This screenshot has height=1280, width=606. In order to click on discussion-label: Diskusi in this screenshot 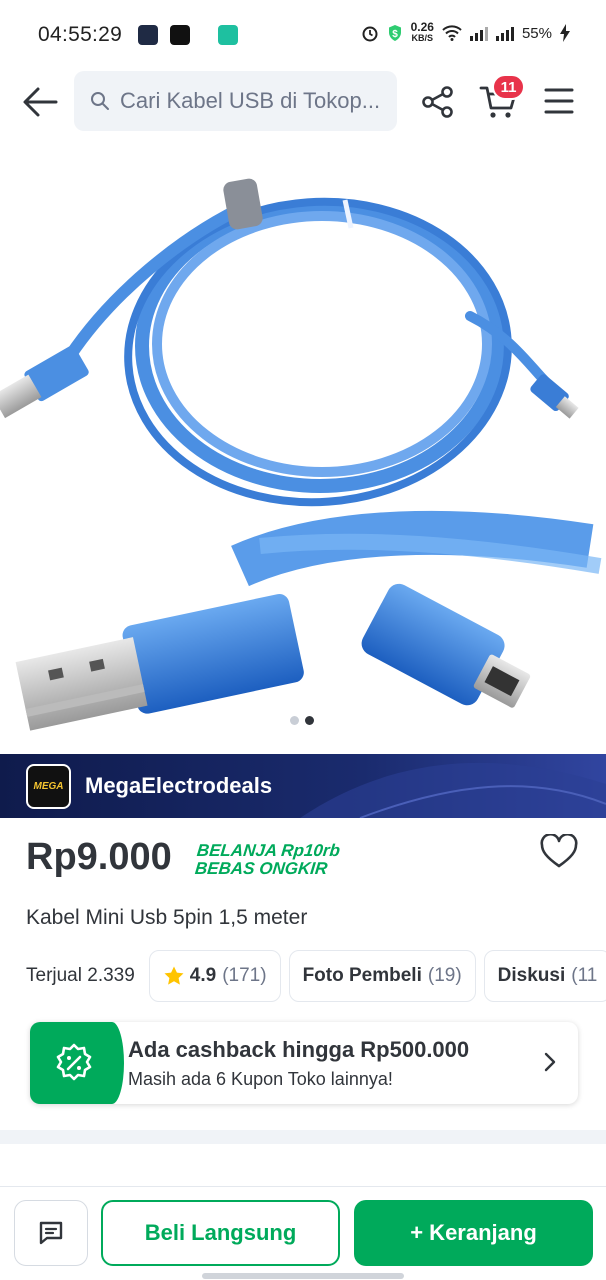, I will do `click(531, 975)`.